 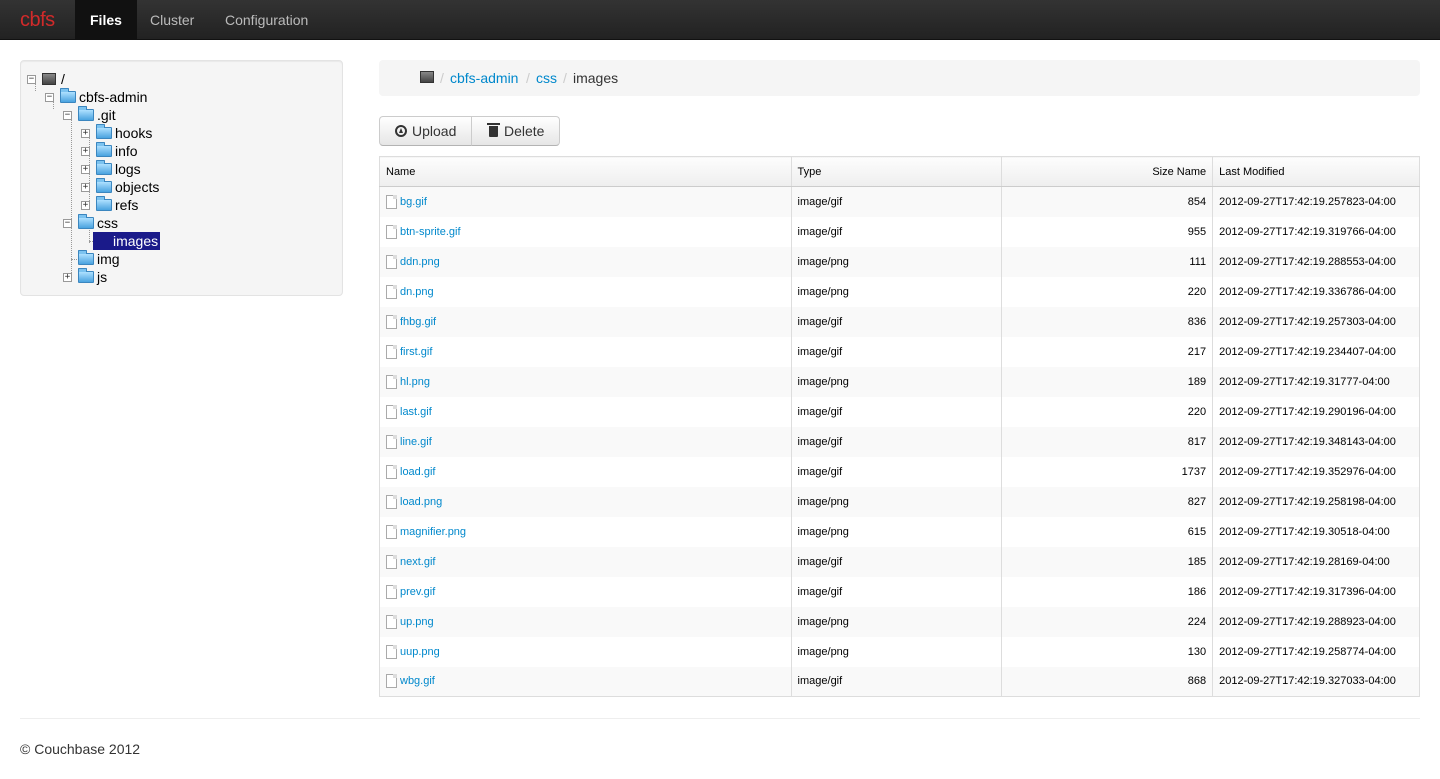 I want to click on upload-button: Upload, so click(x=425, y=131).